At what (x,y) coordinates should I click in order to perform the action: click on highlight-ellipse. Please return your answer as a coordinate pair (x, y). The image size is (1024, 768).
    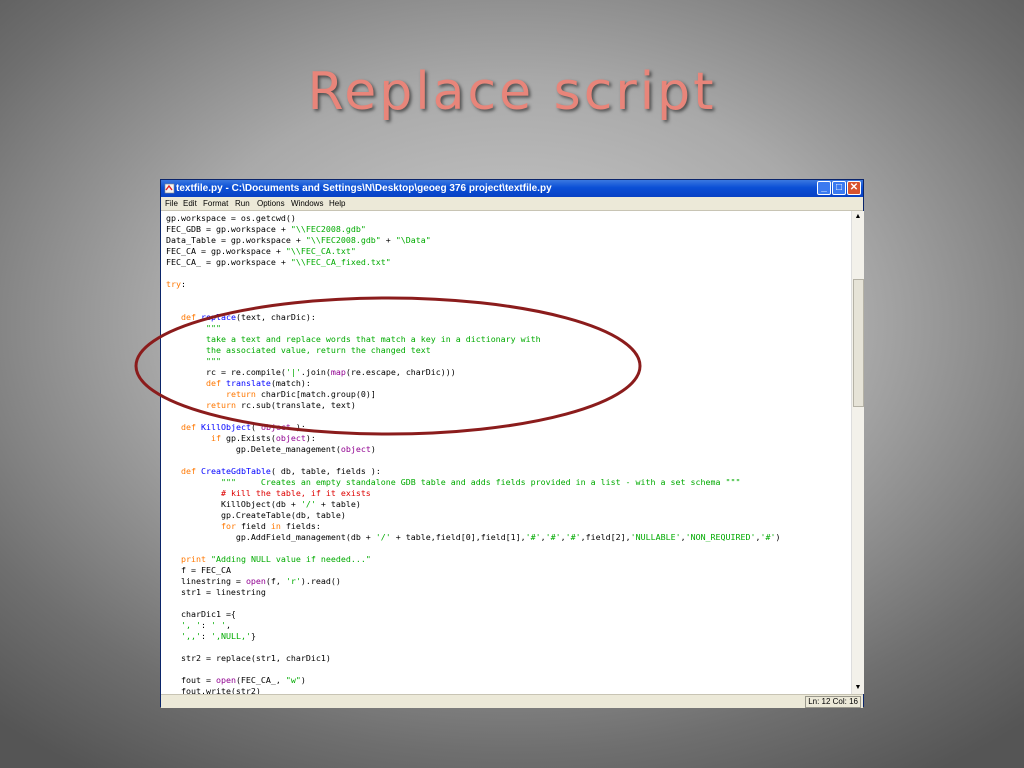
    Looking at the image, I should click on (388, 366).